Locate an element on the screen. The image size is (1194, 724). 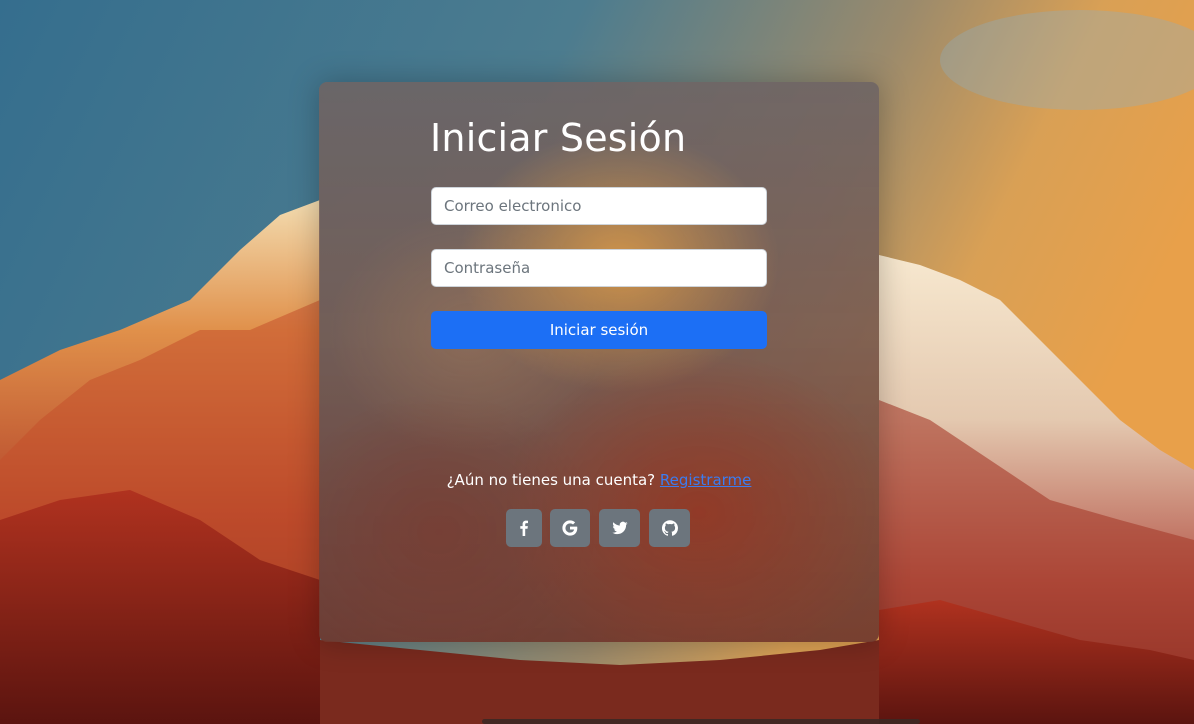
horizontal-scrollbar is located at coordinates (701, 721).